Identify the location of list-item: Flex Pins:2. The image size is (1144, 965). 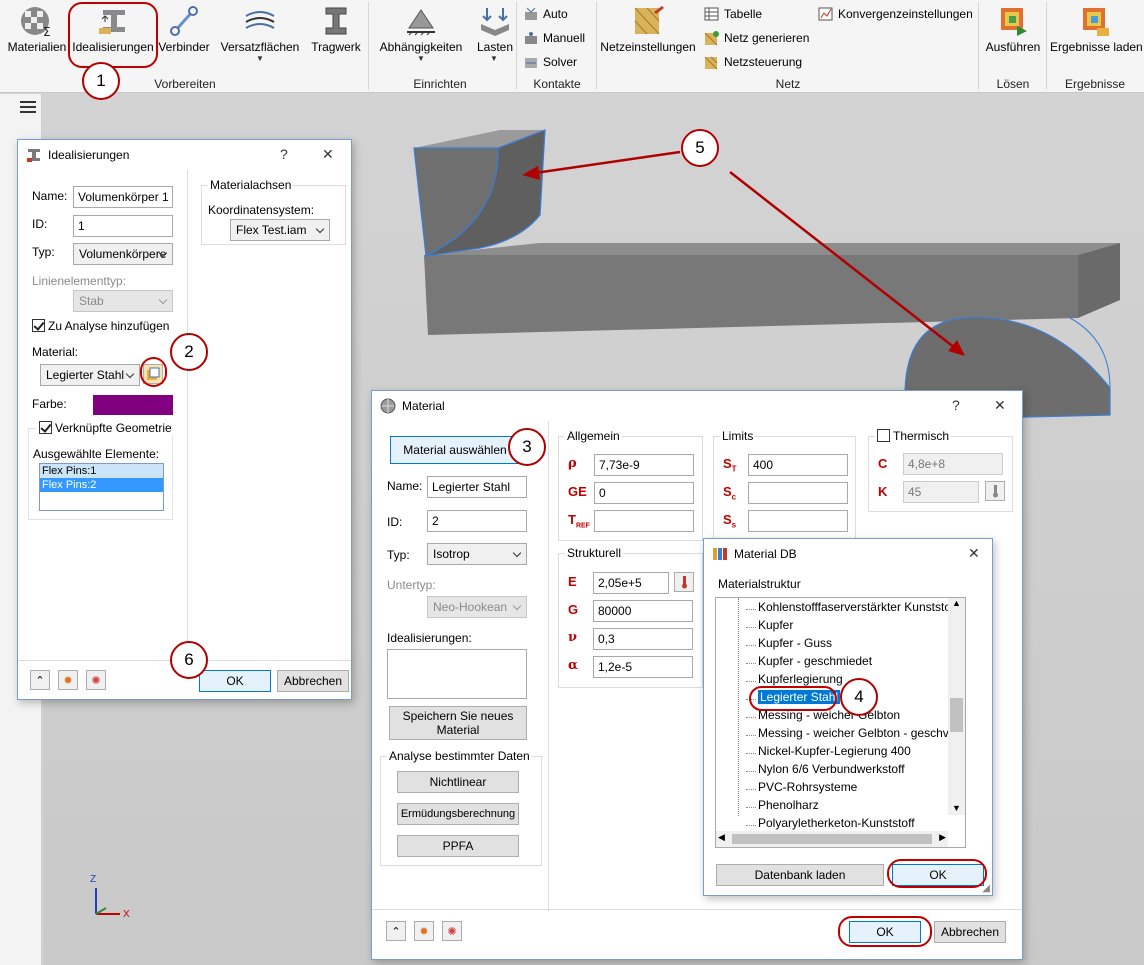
(101, 485).